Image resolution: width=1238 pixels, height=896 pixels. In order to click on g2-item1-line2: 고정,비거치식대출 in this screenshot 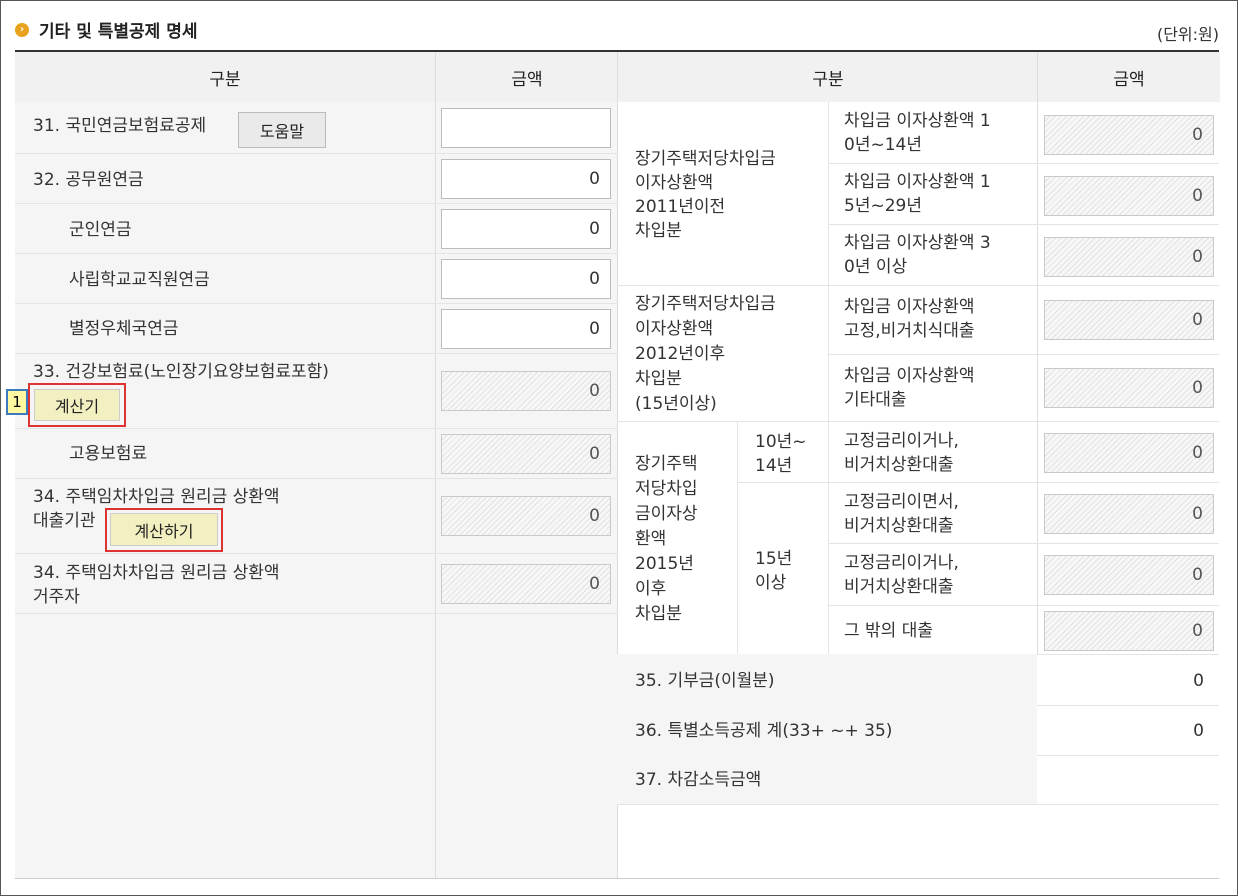, I will do `click(909, 331)`.